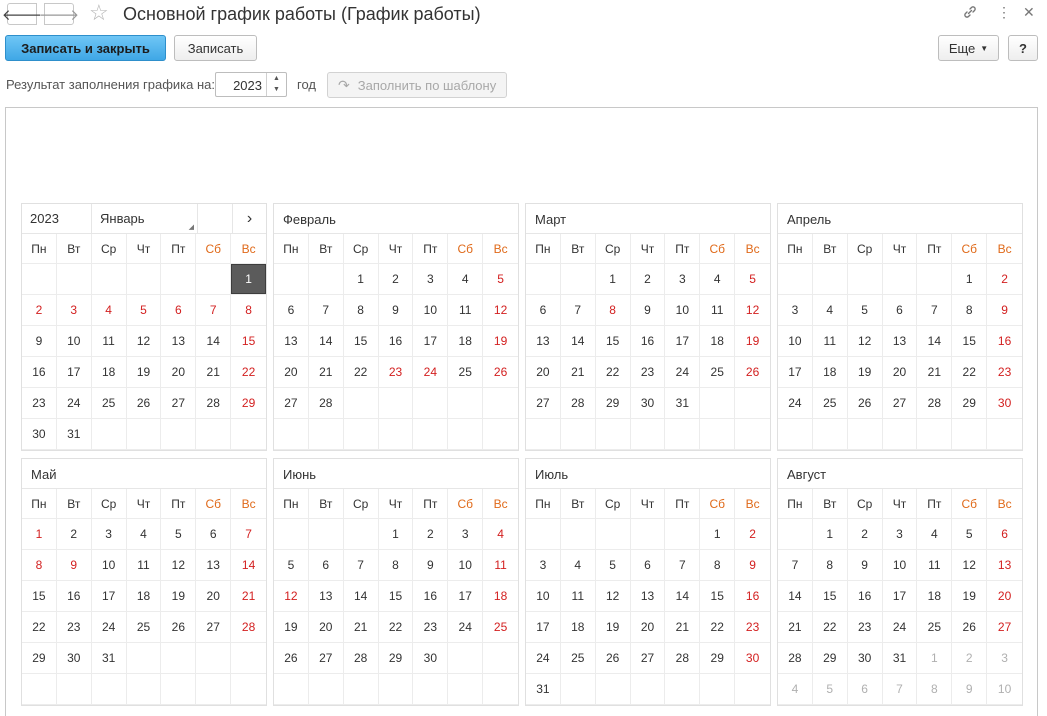  What do you see at coordinates (99, 13) in the screenshot?
I see `star-icon: ☆` at bounding box center [99, 13].